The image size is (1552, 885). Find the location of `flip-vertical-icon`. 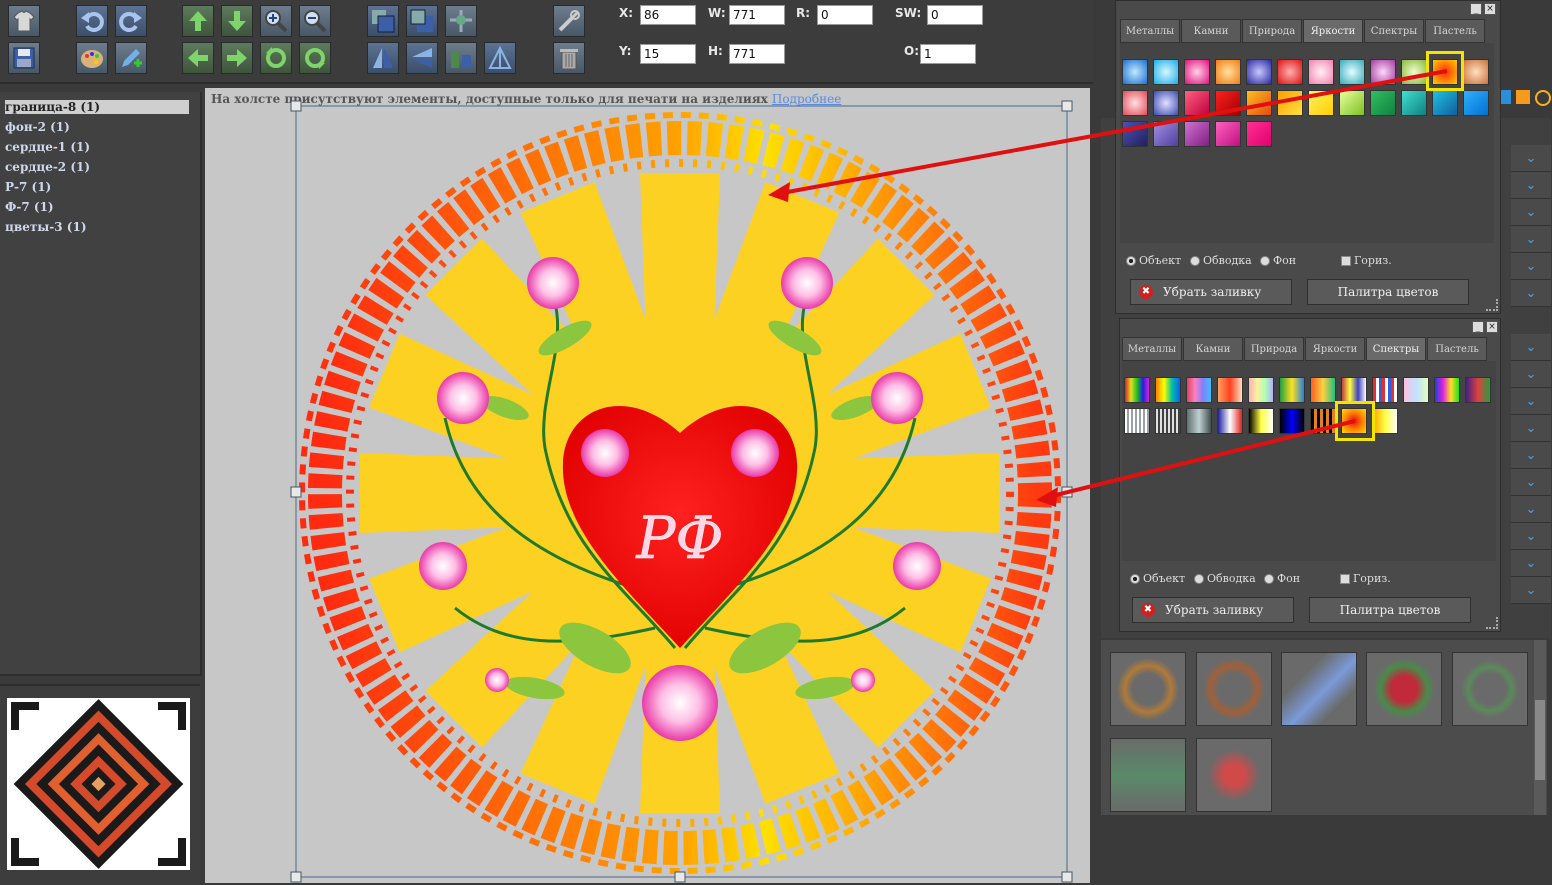

flip-vertical-icon is located at coordinates (422, 58).